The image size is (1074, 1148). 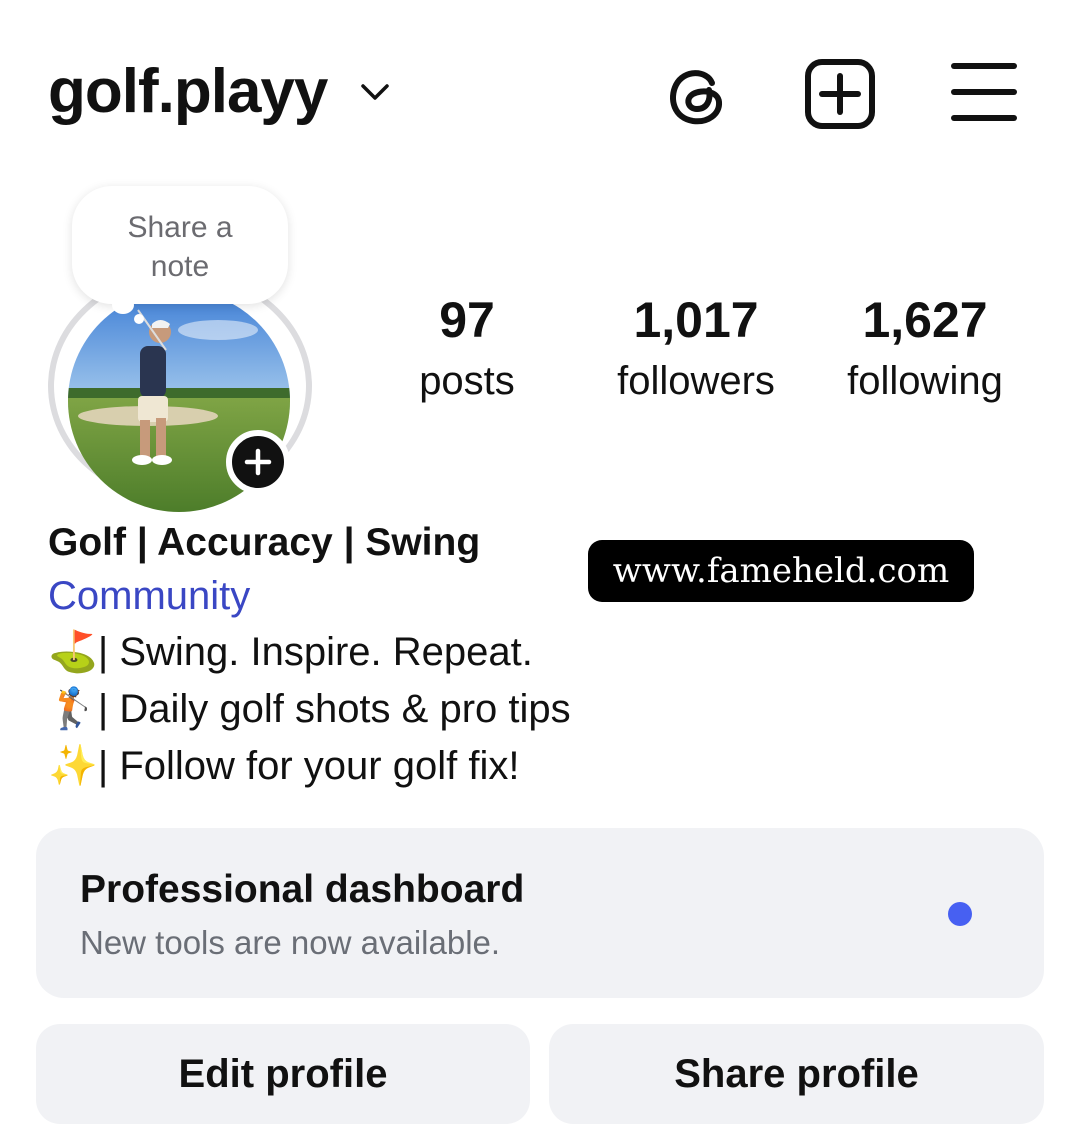 I want to click on dashboard-subtitle: New tools are now available., so click(x=290, y=942).